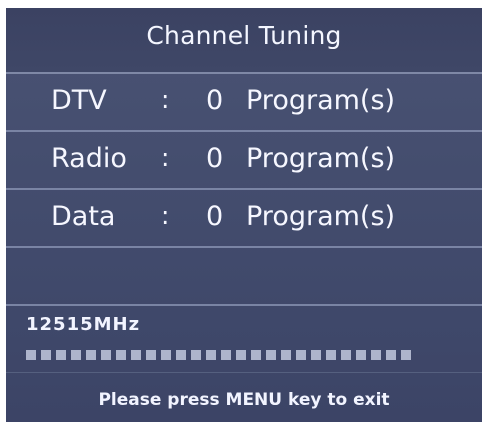 Image resolution: width=486 pixels, height=425 pixels. What do you see at coordinates (89, 158) in the screenshot?
I see `radio-label: Radio` at bounding box center [89, 158].